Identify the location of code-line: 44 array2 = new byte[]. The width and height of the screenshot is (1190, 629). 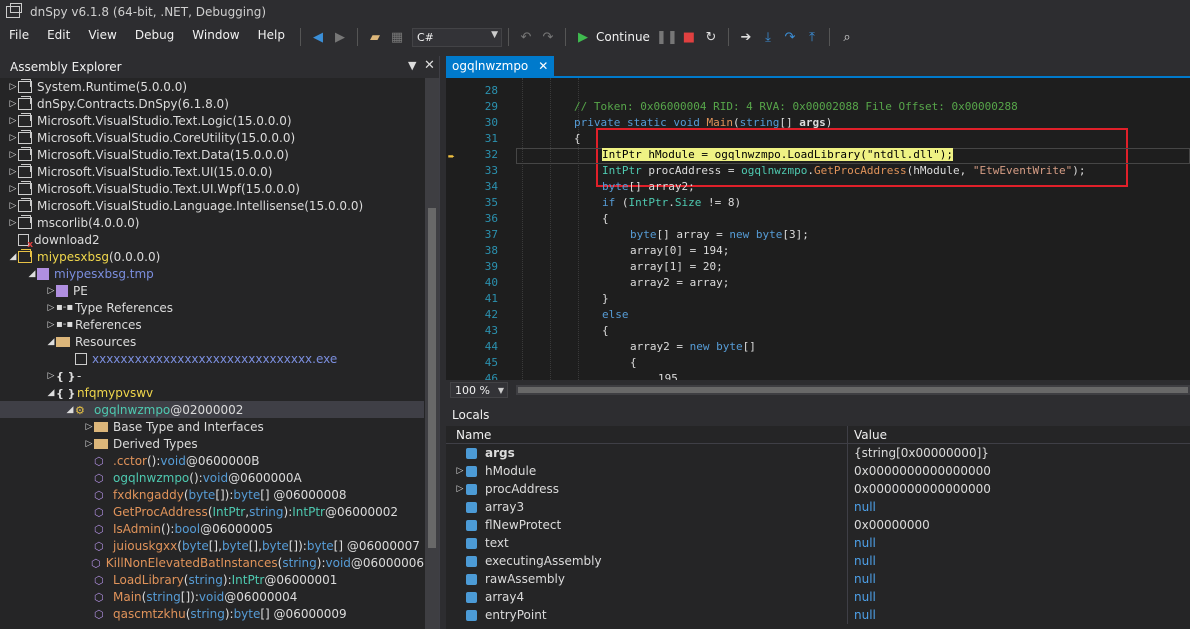
(818, 348).